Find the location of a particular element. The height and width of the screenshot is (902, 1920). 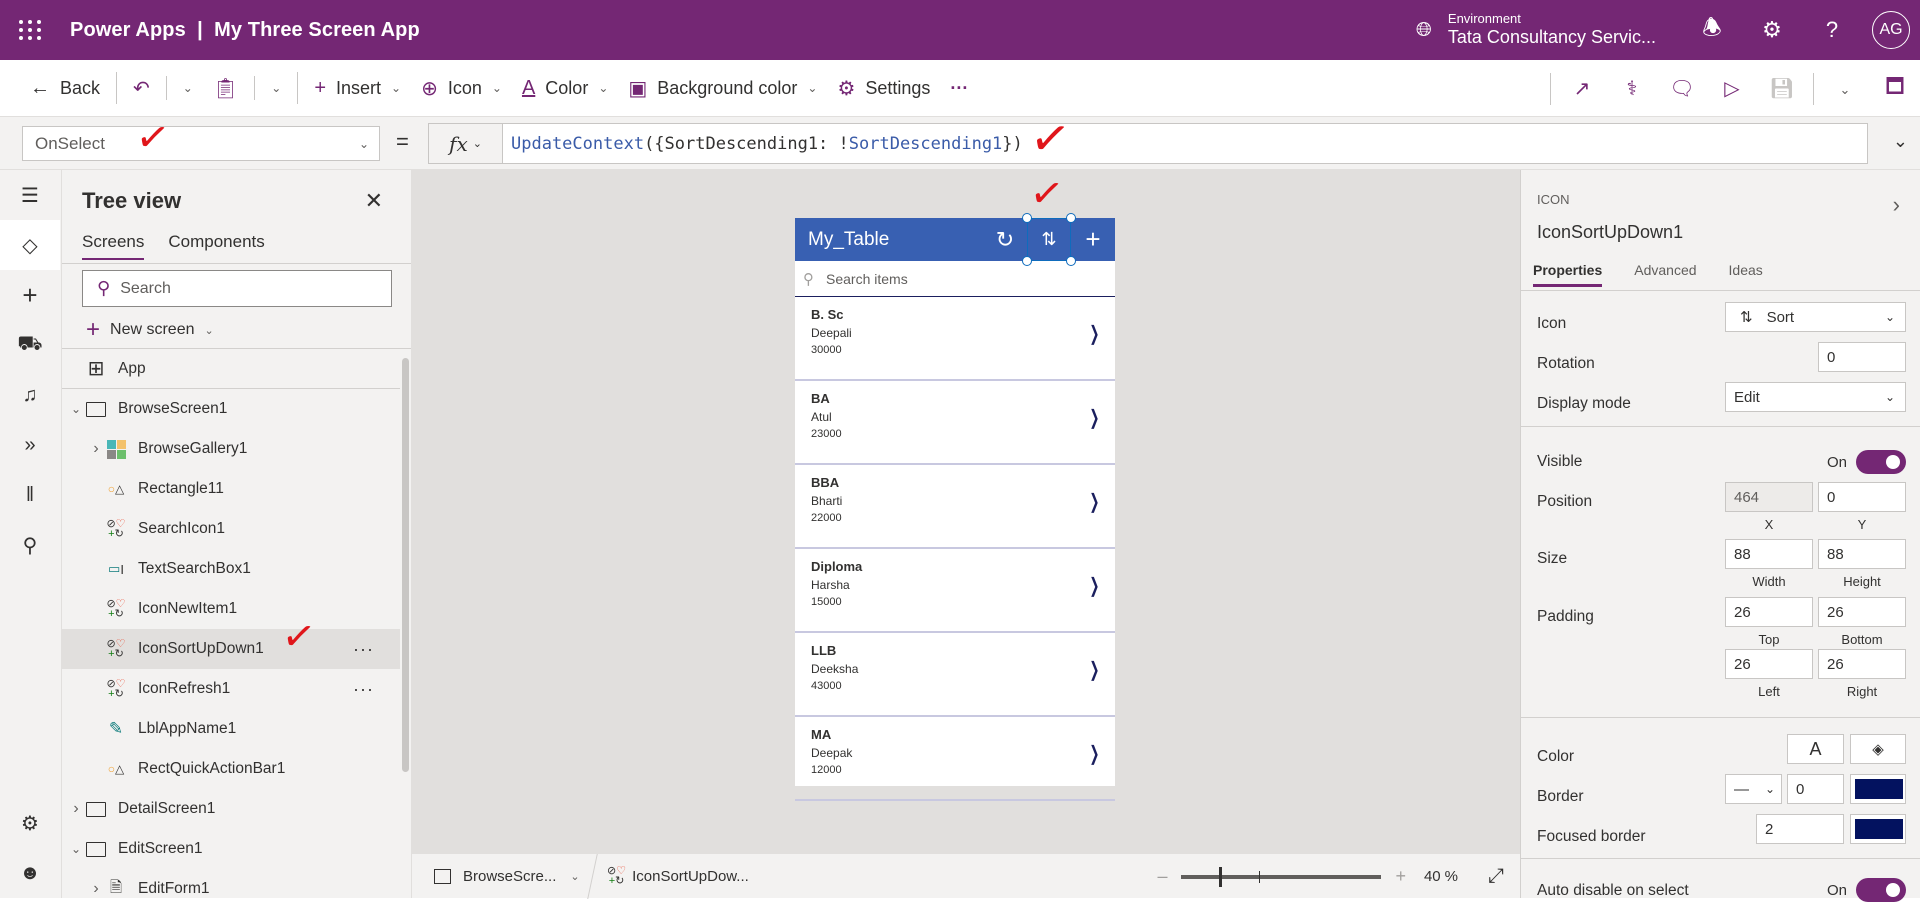

fill-color-picker: ◈ is located at coordinates (1878, 749).